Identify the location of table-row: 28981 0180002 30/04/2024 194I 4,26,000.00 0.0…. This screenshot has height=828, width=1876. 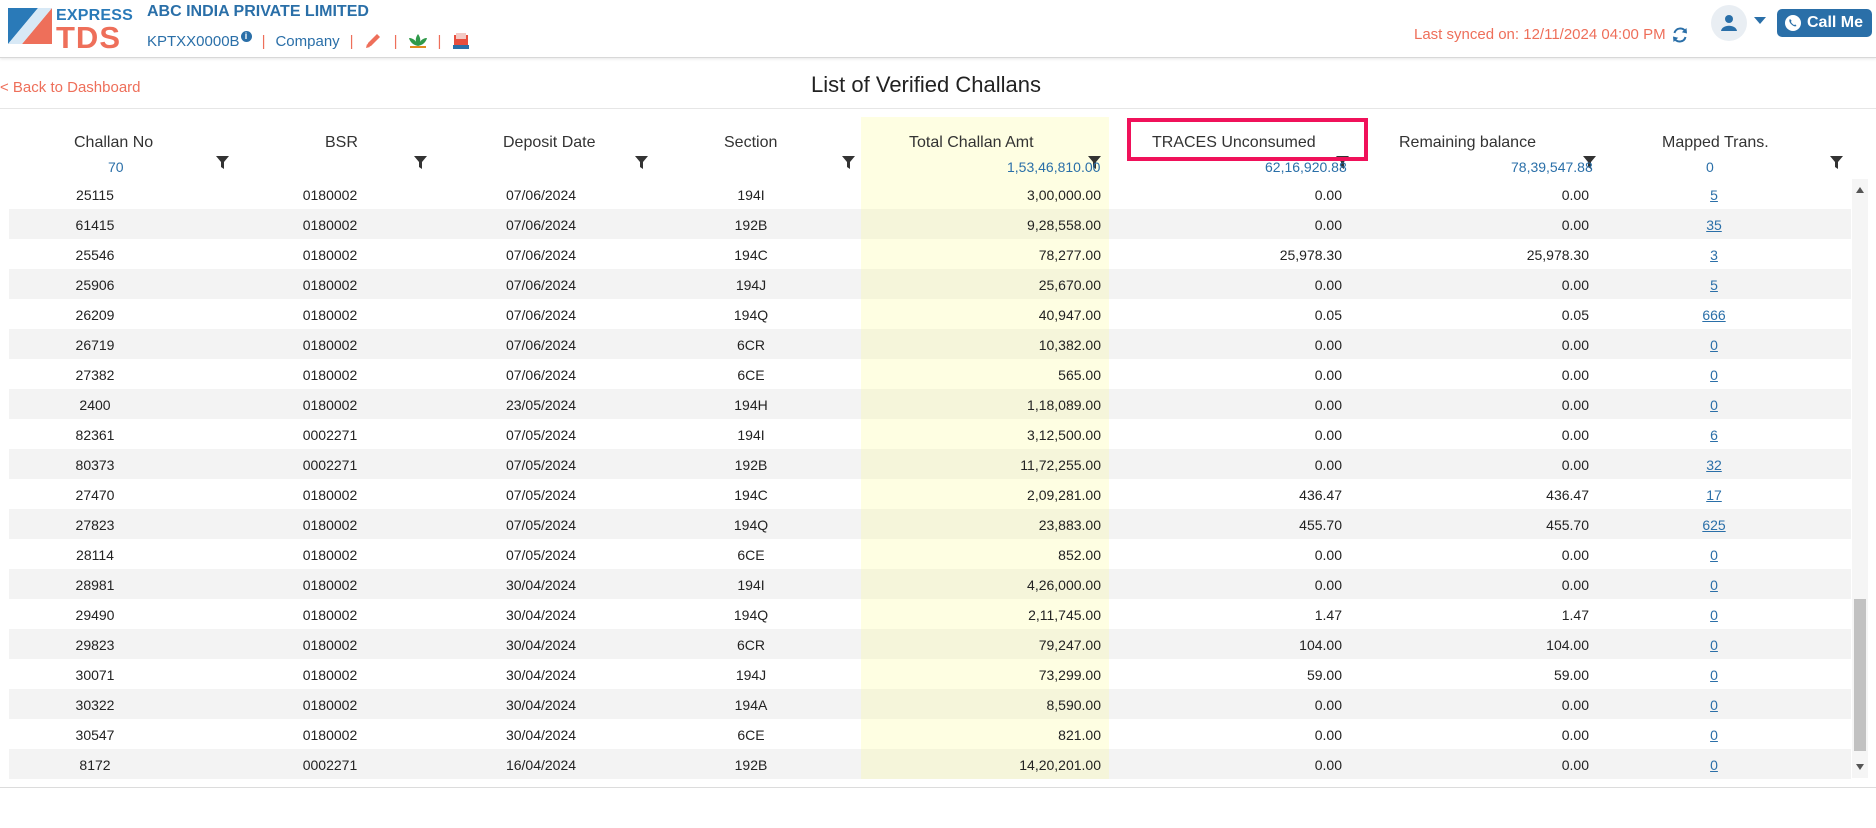
(930, 584).